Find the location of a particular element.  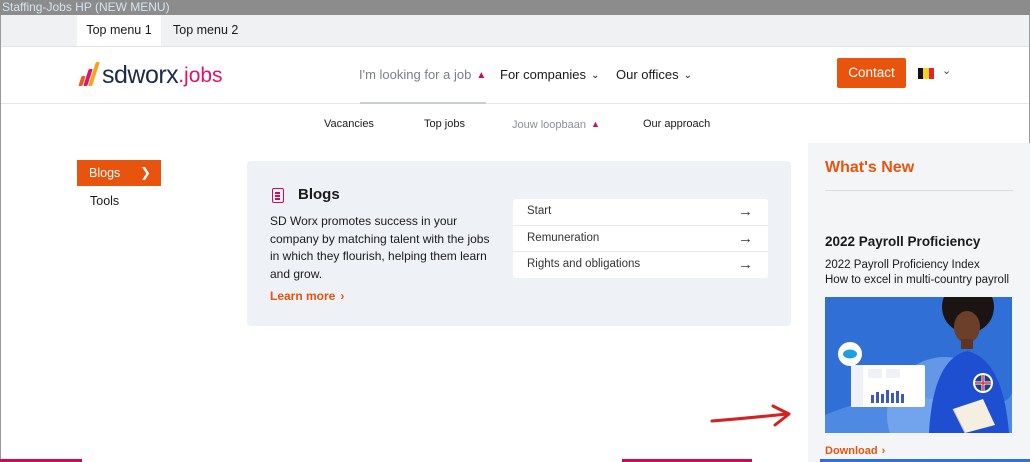

top-menu-2: Top menu 2 is located at coordinates (205, 30).